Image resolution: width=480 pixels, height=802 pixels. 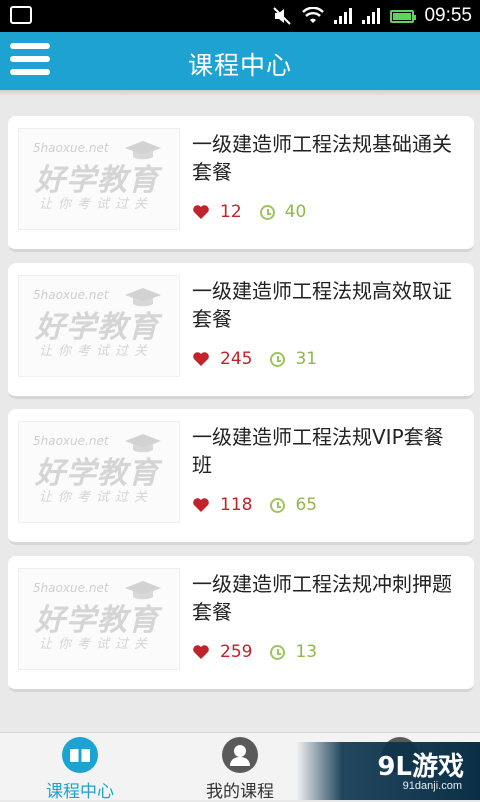 I want to click on course-stats: 245 31, so click(x=254, y=359).